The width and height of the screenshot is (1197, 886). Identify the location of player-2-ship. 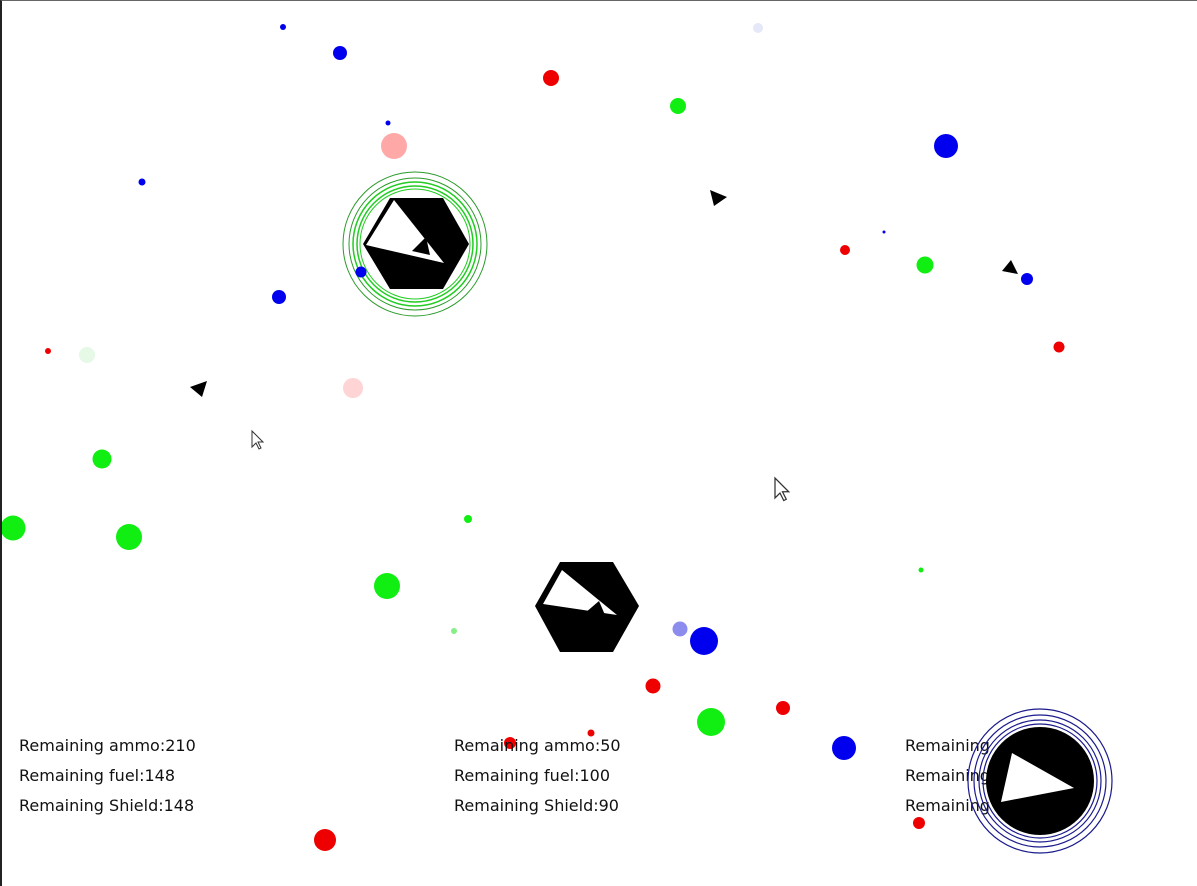
(587, 607).